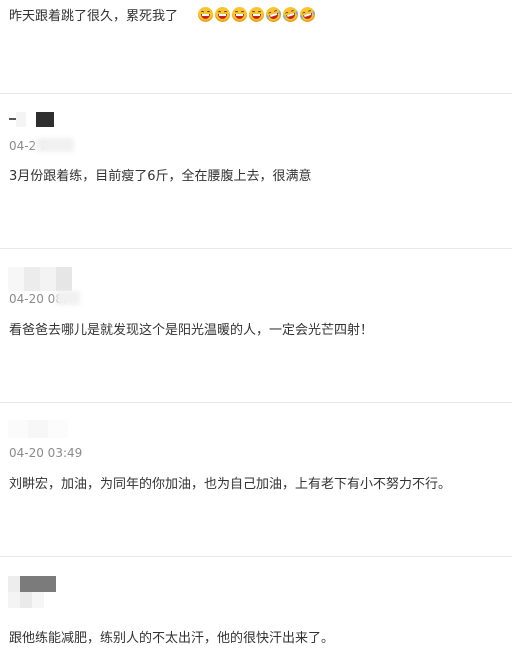 This screenshot has width=512, height=657. Describe the element at coordinates (46, 453) in the screenshot. I see `comment-date: 04-20 03:49` at that location.